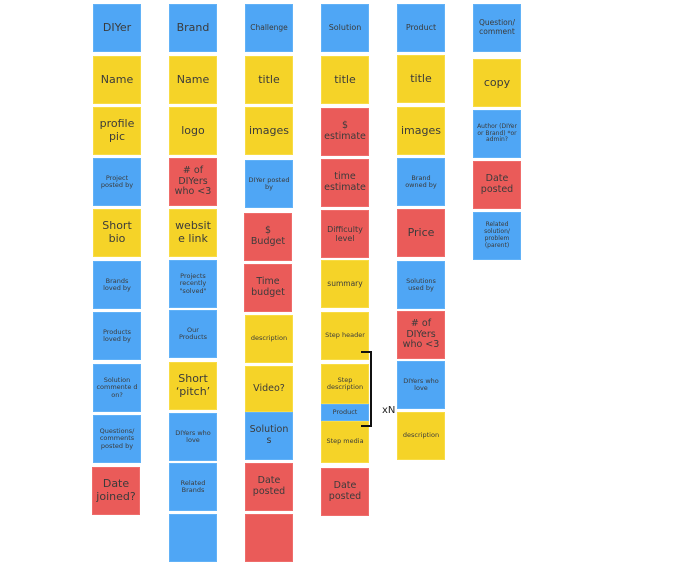  What do you see at coordinates (421, 28) in the screenshot?
I see `note-product-header: Product` at bounding box center [421, 28].